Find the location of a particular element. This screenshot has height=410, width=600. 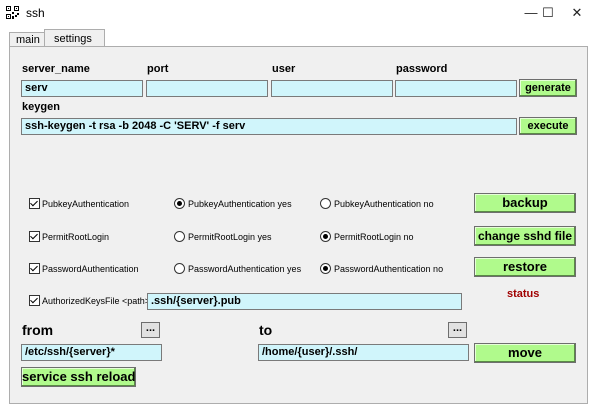

backup-button: backup is located at coordinates (525, 203).